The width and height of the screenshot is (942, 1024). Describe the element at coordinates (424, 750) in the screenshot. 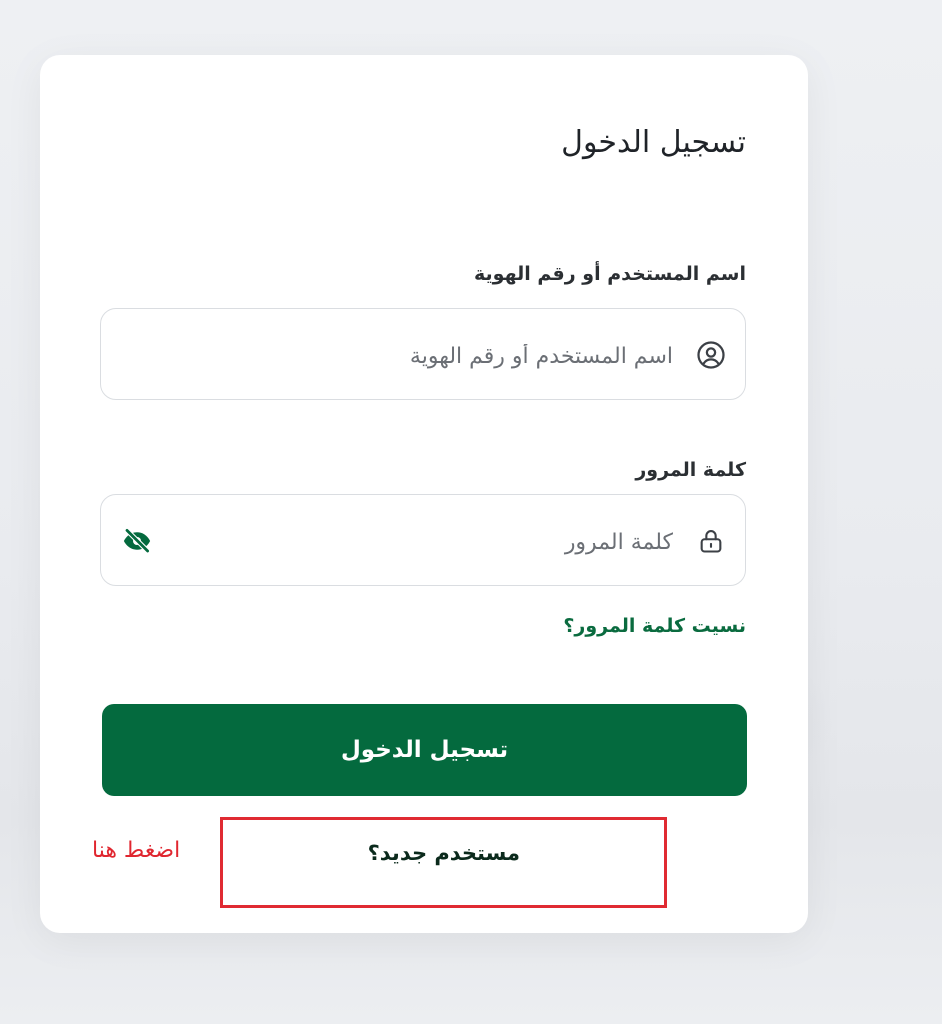

I see `login-button: تسجيل الدخول` at that location.